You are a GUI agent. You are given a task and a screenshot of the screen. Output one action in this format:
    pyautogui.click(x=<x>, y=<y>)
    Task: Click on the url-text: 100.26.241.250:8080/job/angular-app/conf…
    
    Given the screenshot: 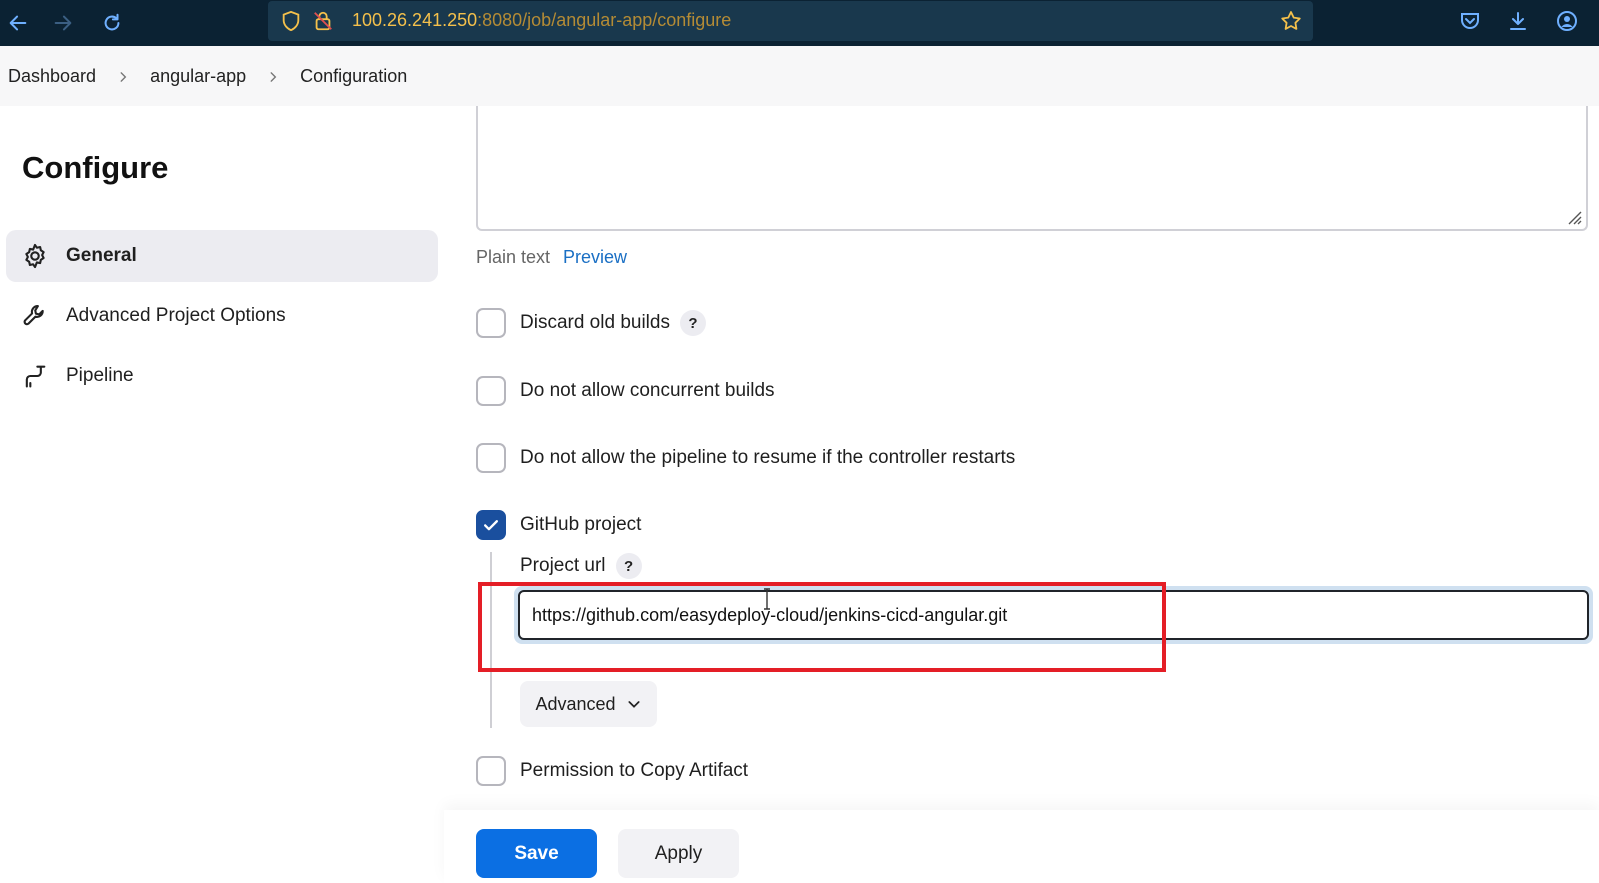 What is the action you would take?
    pyautogui.click(x=541, y=20)
    